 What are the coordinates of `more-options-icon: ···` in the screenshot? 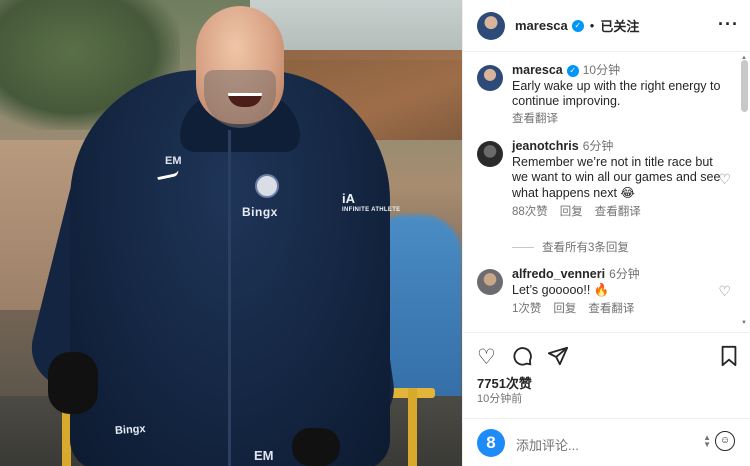 It's located at (728, 24).